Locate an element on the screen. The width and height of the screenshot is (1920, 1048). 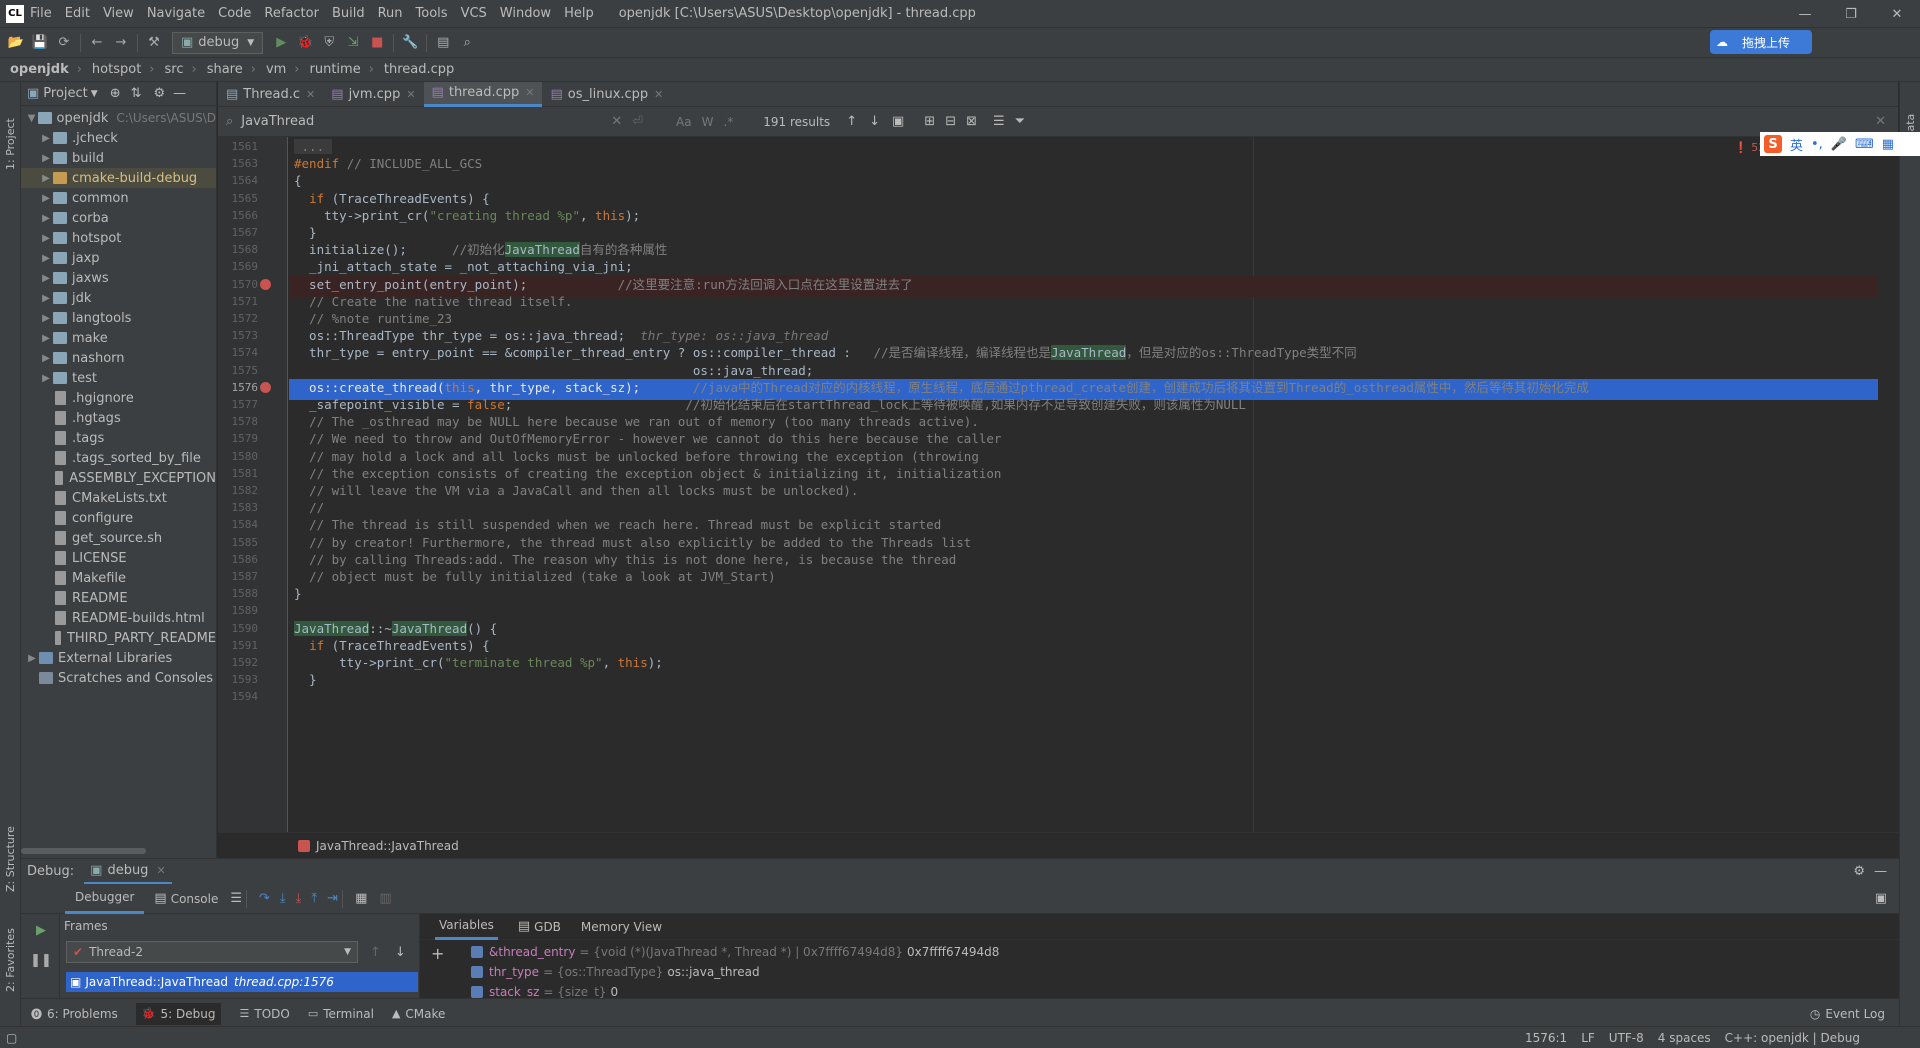
tree-item: ▶ .jcheck is located at coordinates (118, 138).